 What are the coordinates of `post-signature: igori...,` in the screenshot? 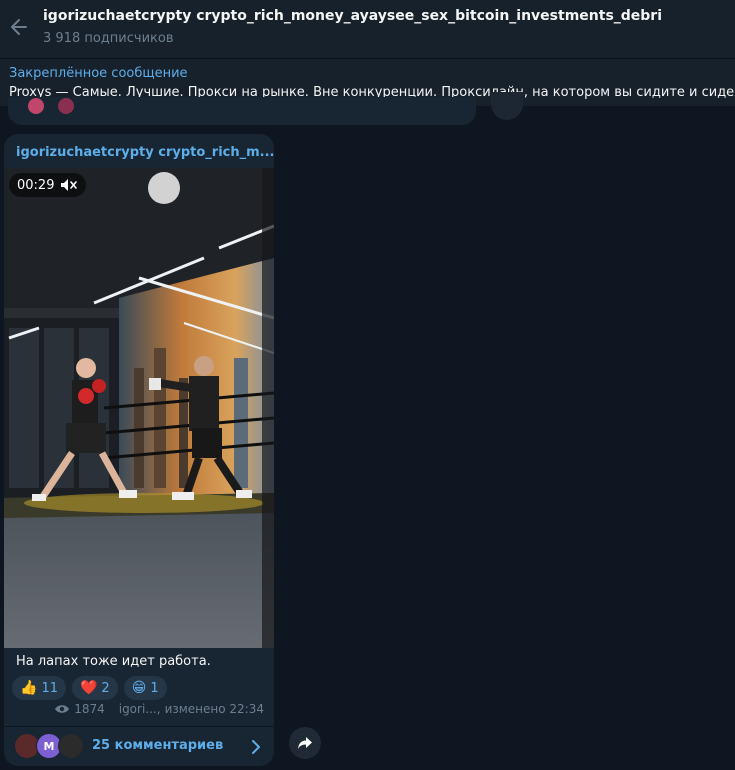 It's located at (139, 709).